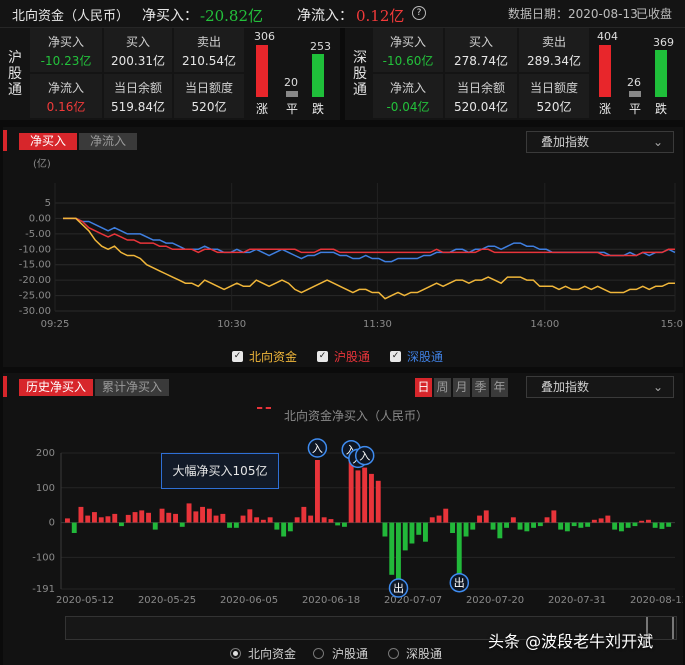 Image resolution: width=685 pixels, height=665 pixels. What do you see at coordinates (554, 96) in the screenshot?
I see `sz-quota-cell: 当日额度 520亿` at bounding box center [554, 96].